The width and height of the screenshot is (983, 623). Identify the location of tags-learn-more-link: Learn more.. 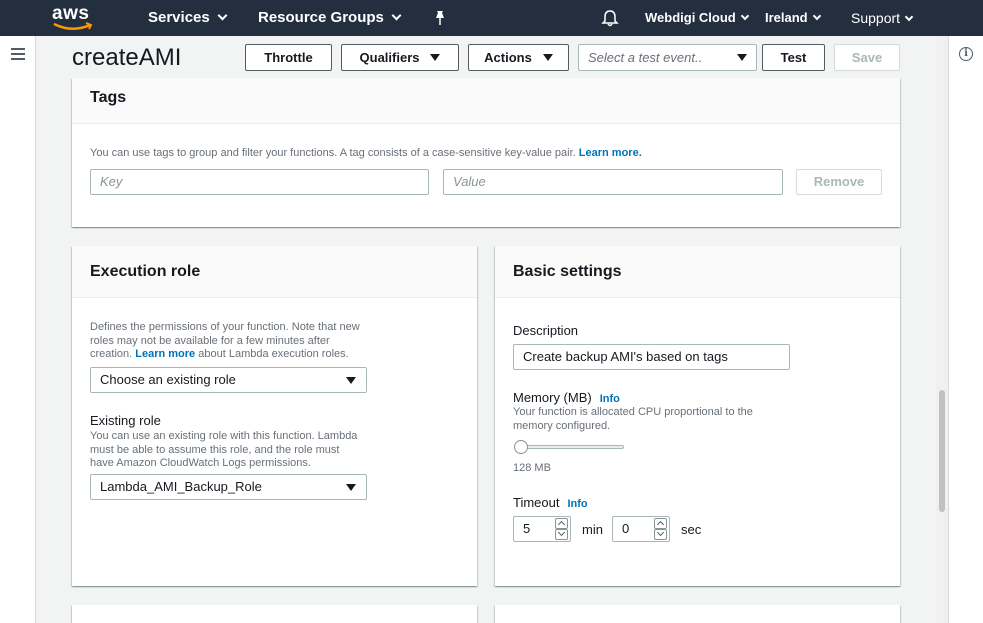
(610, 153).